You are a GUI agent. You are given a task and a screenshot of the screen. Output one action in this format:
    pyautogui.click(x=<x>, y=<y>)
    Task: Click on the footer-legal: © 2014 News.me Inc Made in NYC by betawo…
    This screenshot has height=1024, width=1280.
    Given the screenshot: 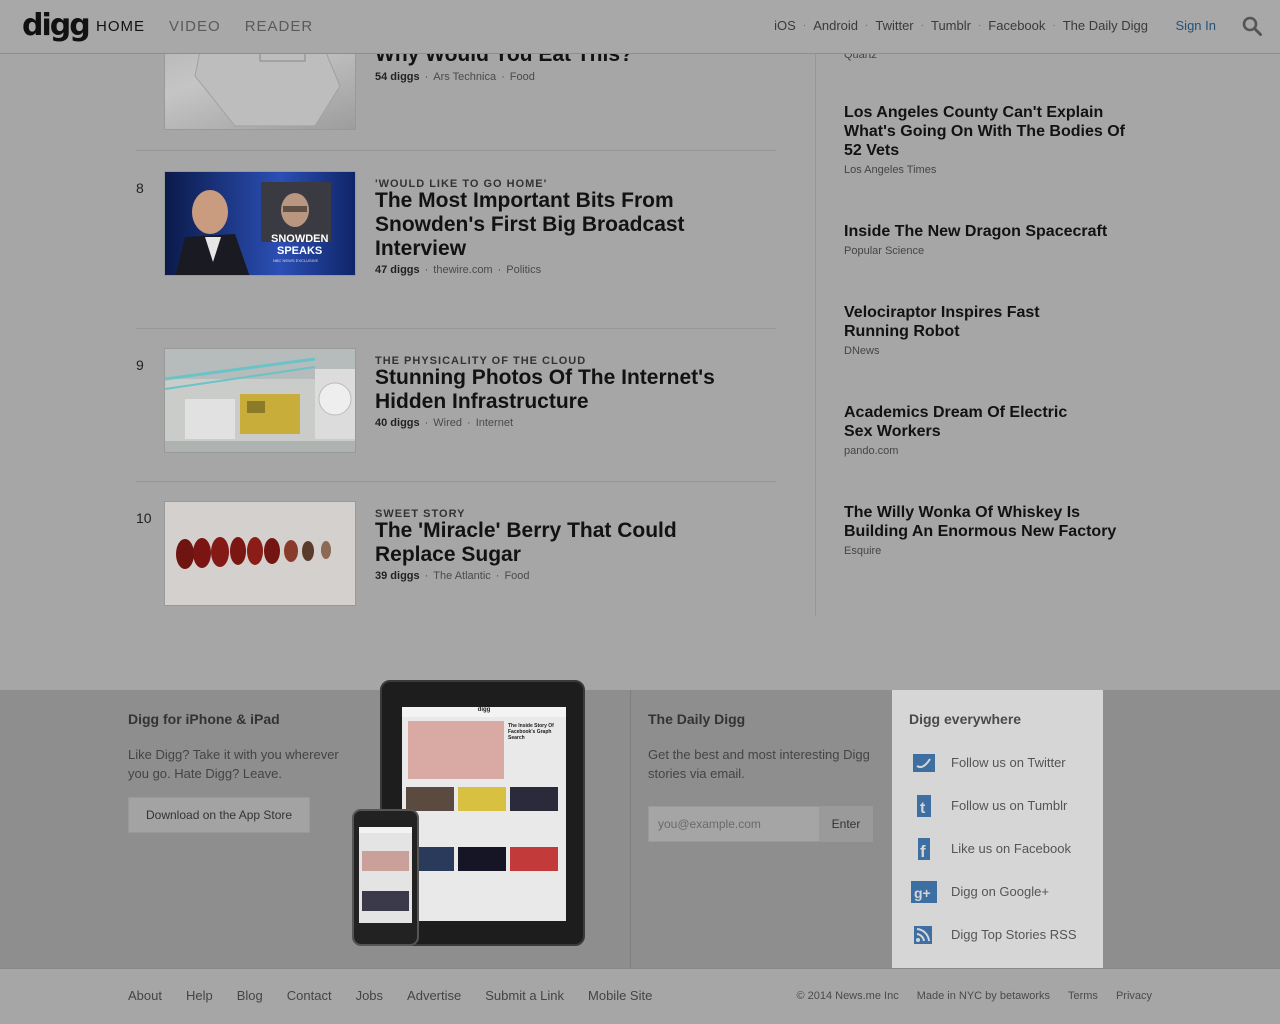 What is the action you would take?
    pyautogui.click(x=965, y=996)
    